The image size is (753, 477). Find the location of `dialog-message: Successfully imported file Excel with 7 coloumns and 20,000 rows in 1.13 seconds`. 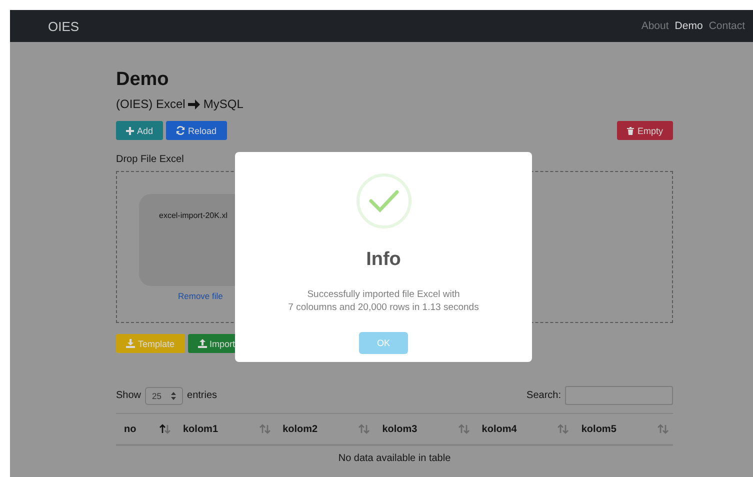

dialog-message: Successfully imported file Excel with 7 coloumns and 20,000 rows in 1.13 seconds is located at coordinates (383, 301).